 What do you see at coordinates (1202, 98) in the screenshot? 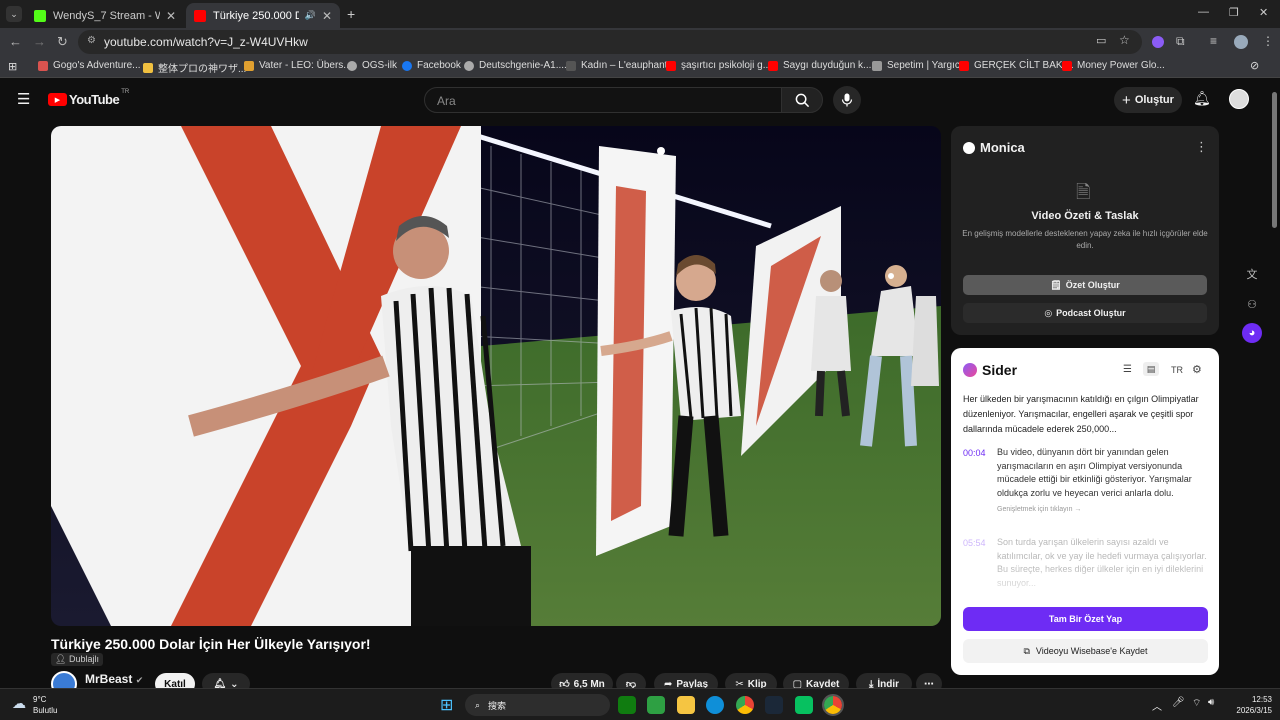
I see `notifications-bell-icon: 🔔︎` at bounding box center [1202, 98].